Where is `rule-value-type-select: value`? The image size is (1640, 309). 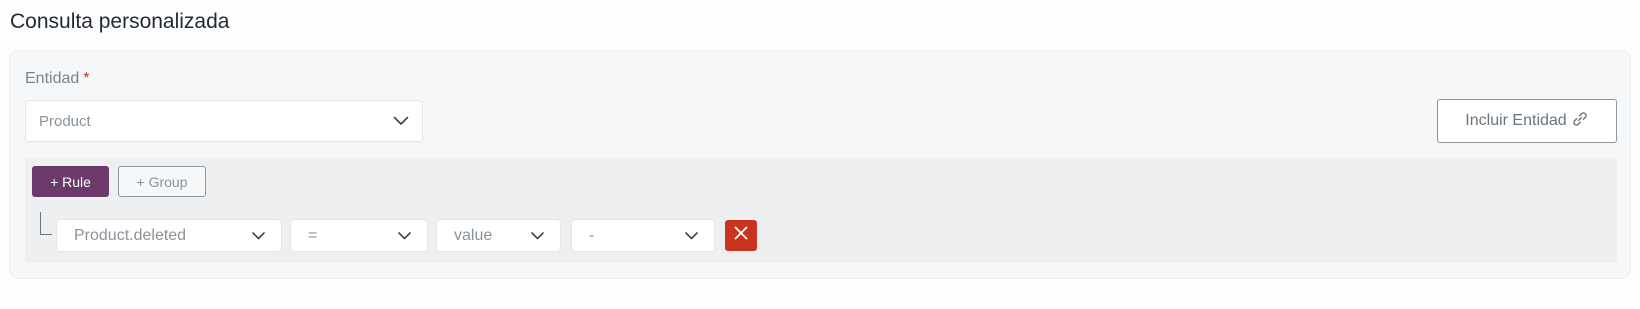 rule-value-type-select: value is located at coordinates (498, 235).